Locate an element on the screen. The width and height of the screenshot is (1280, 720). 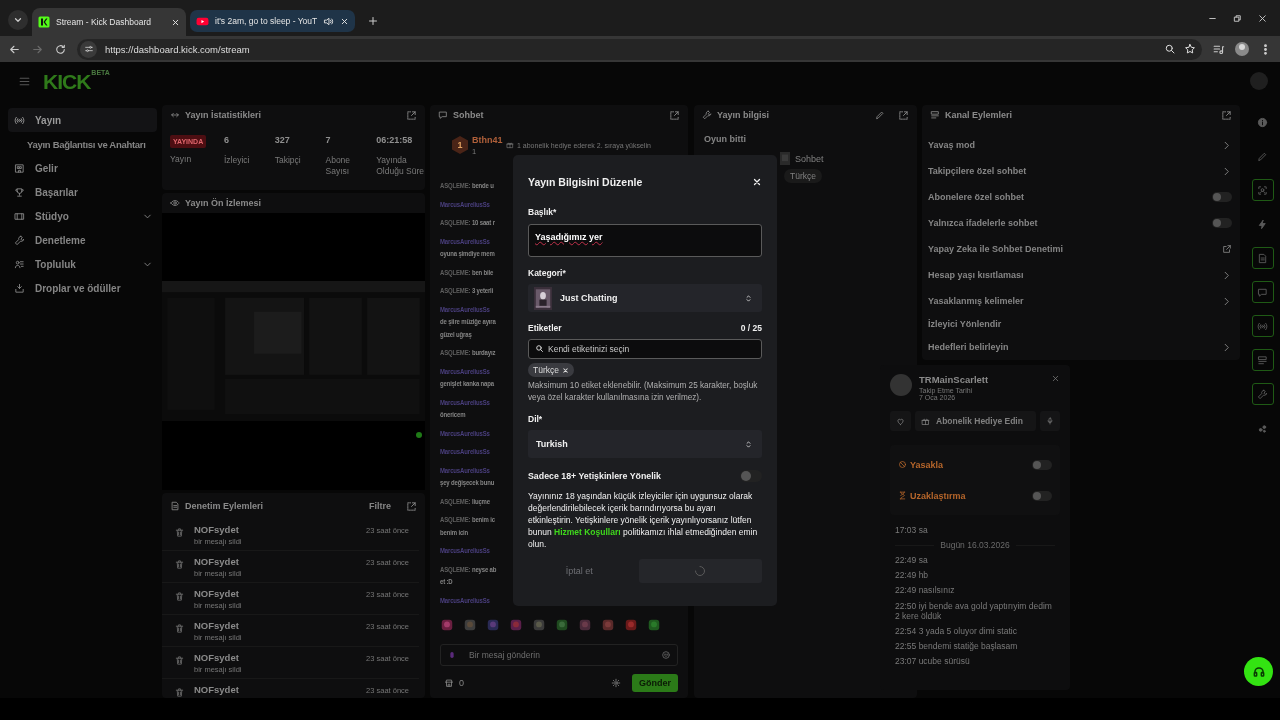
site-settings-button is located at coordinates (88, 49).